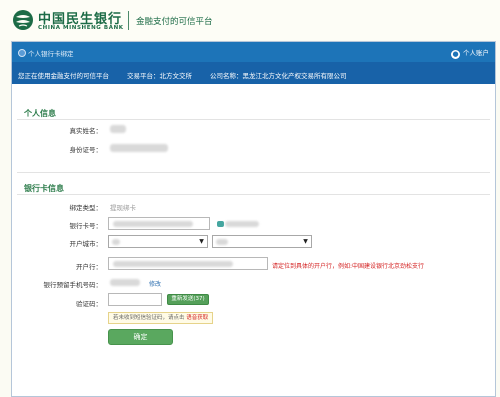 The height and width of the screenshot is (397, 500). Describe the element at coordinates (188, 299) in the screenshot. I see `resend-code-button: 重新发送(37)` at that location.